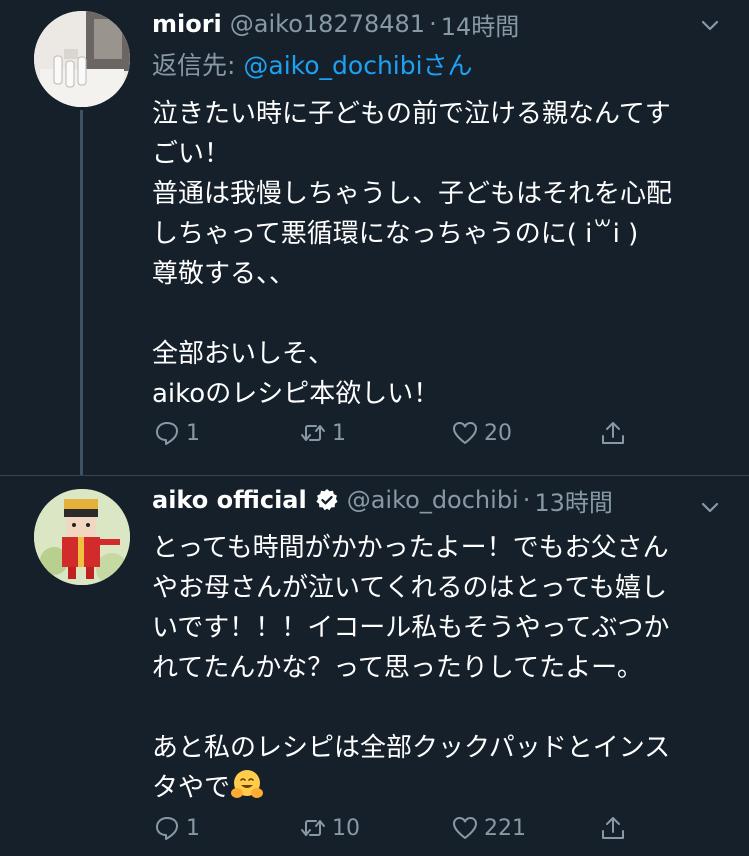 The height and width of the screenshot is (856, 749). What do you see at coordinates (82, 537) in the screenshot?
I see `avatar-aiko-official` at bounding box center [82, 537].